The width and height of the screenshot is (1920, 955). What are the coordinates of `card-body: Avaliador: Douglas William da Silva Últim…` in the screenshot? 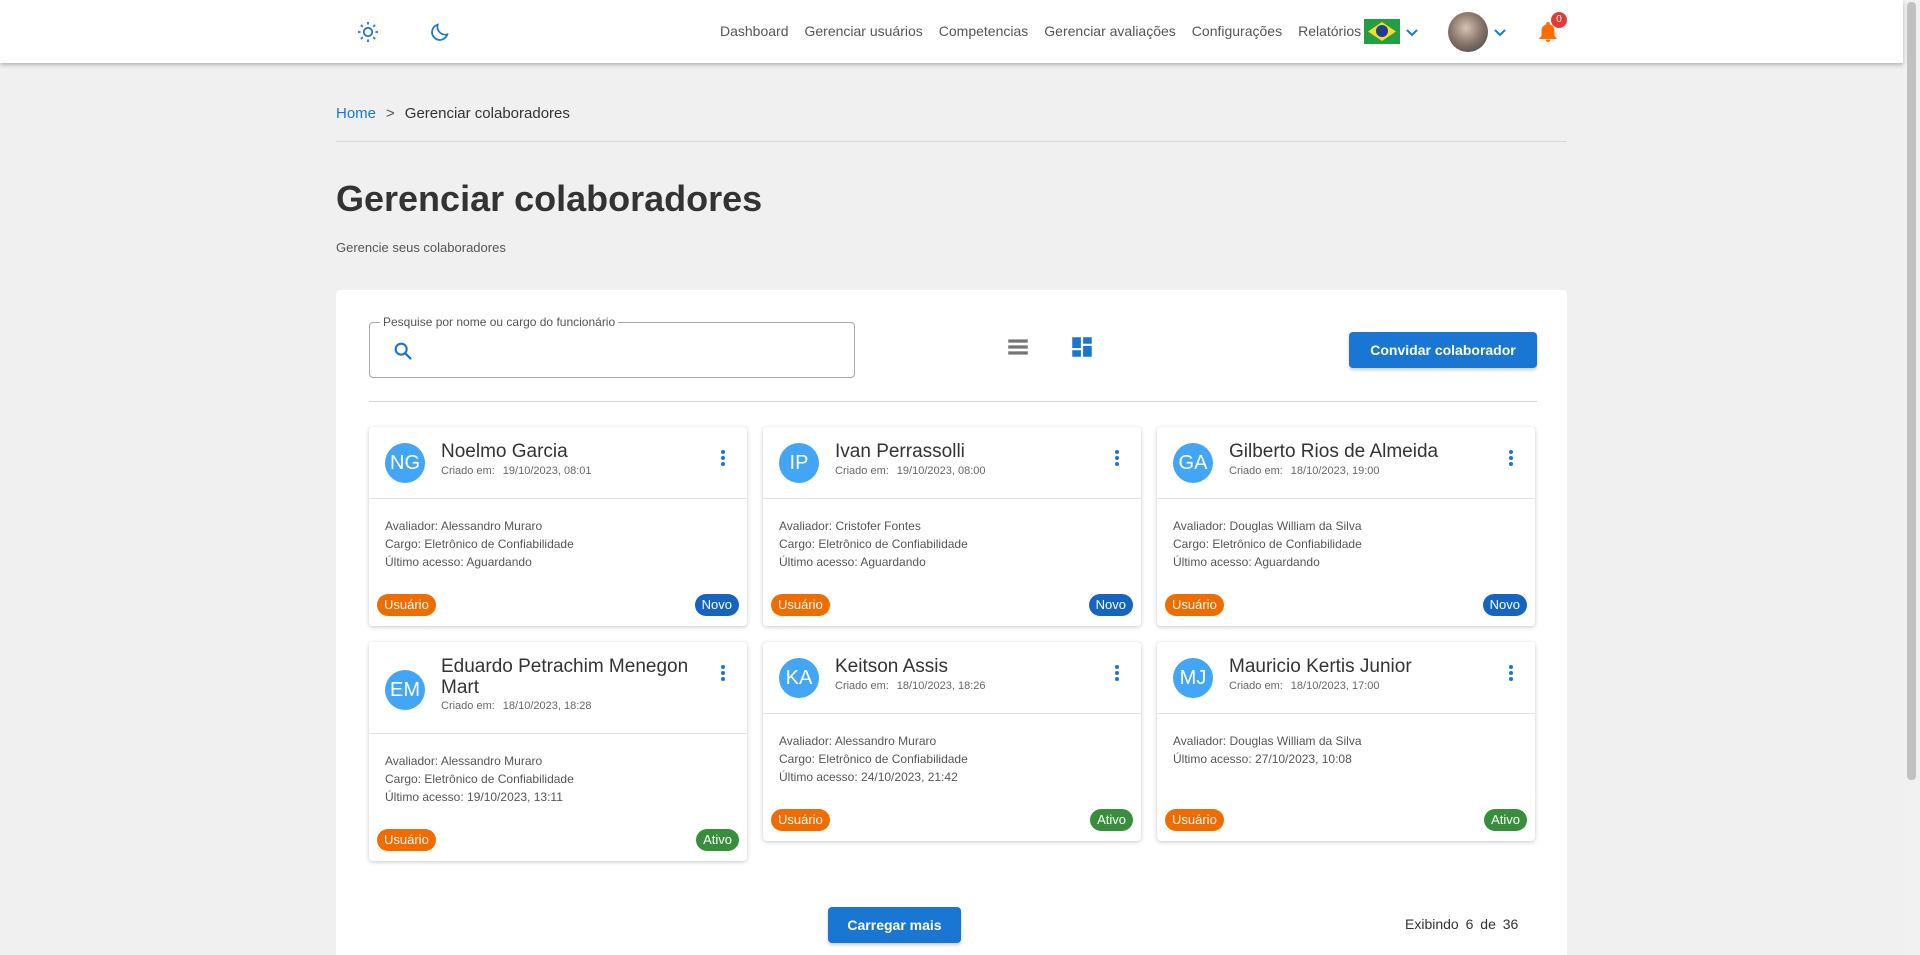 It's located at (1346, 777).